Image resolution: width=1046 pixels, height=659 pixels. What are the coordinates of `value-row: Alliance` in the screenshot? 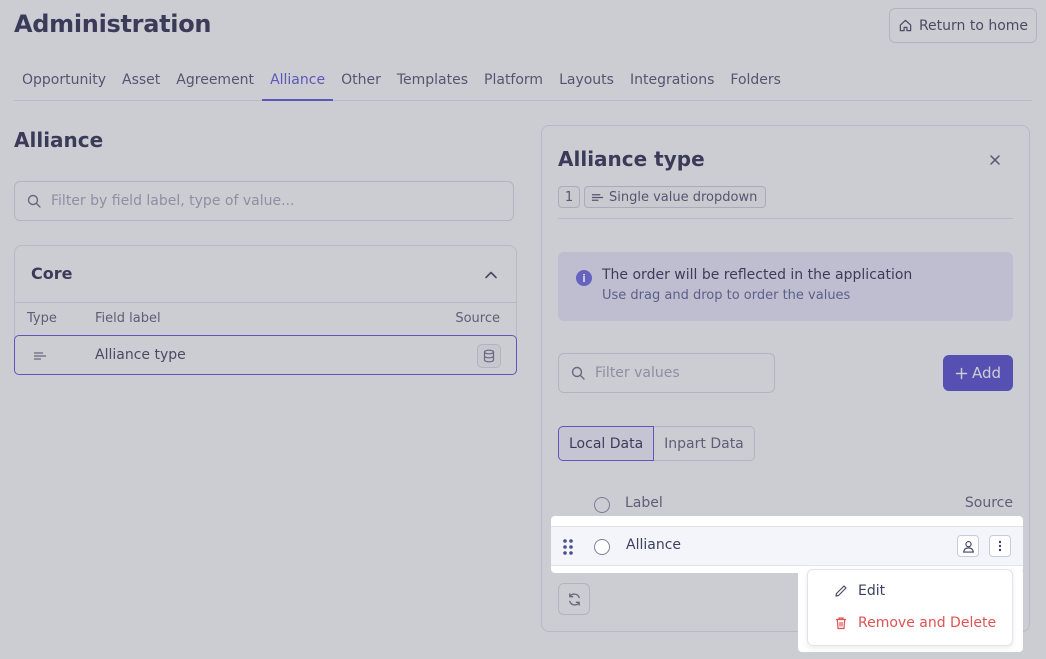 It's located at (787, 546).